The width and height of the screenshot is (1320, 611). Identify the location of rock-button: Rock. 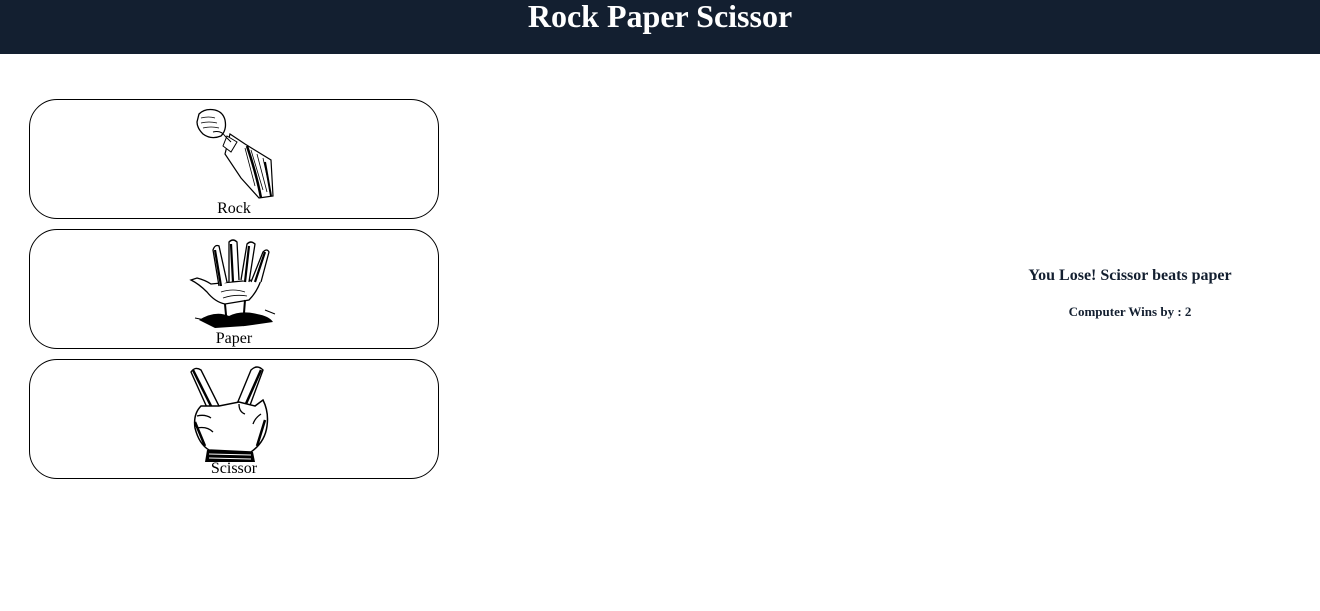
(234, 159).